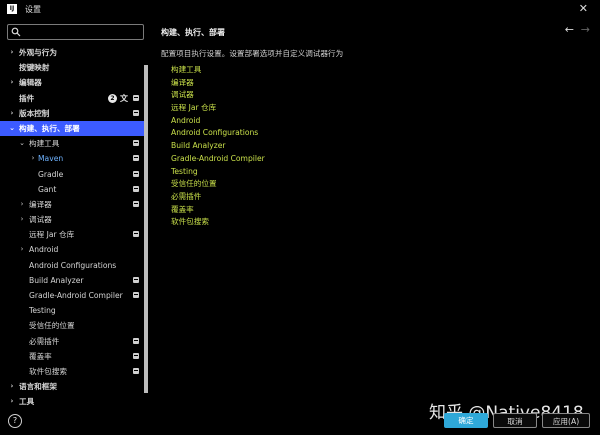 This screenshot has width=600, height=435. Describe the element at coordinates (193, 32) in the screenshot. I see `page-title: 构建、执行、部署` at that location.